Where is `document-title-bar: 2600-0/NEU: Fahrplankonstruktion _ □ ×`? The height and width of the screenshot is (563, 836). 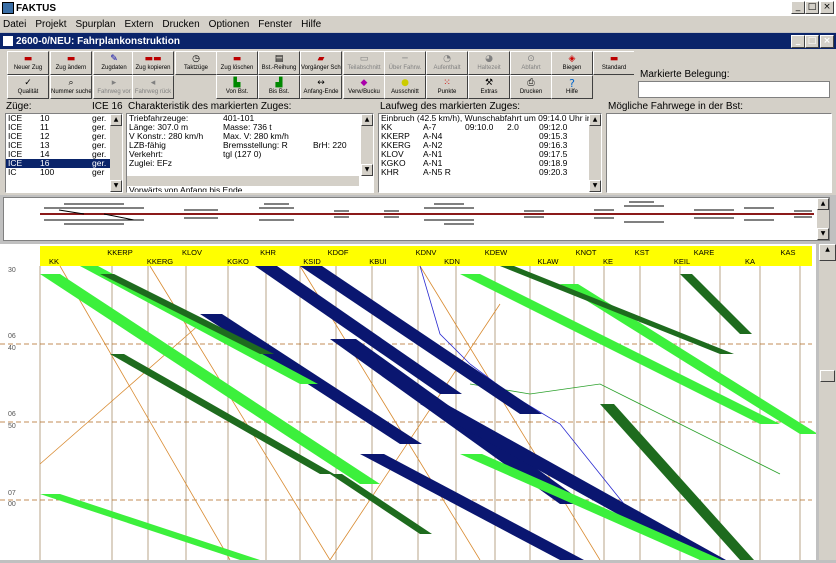
document-title-bar: 2600-0/NEU: Fahrplankonstruktion _ □ × is located at coordinates (418, 41).